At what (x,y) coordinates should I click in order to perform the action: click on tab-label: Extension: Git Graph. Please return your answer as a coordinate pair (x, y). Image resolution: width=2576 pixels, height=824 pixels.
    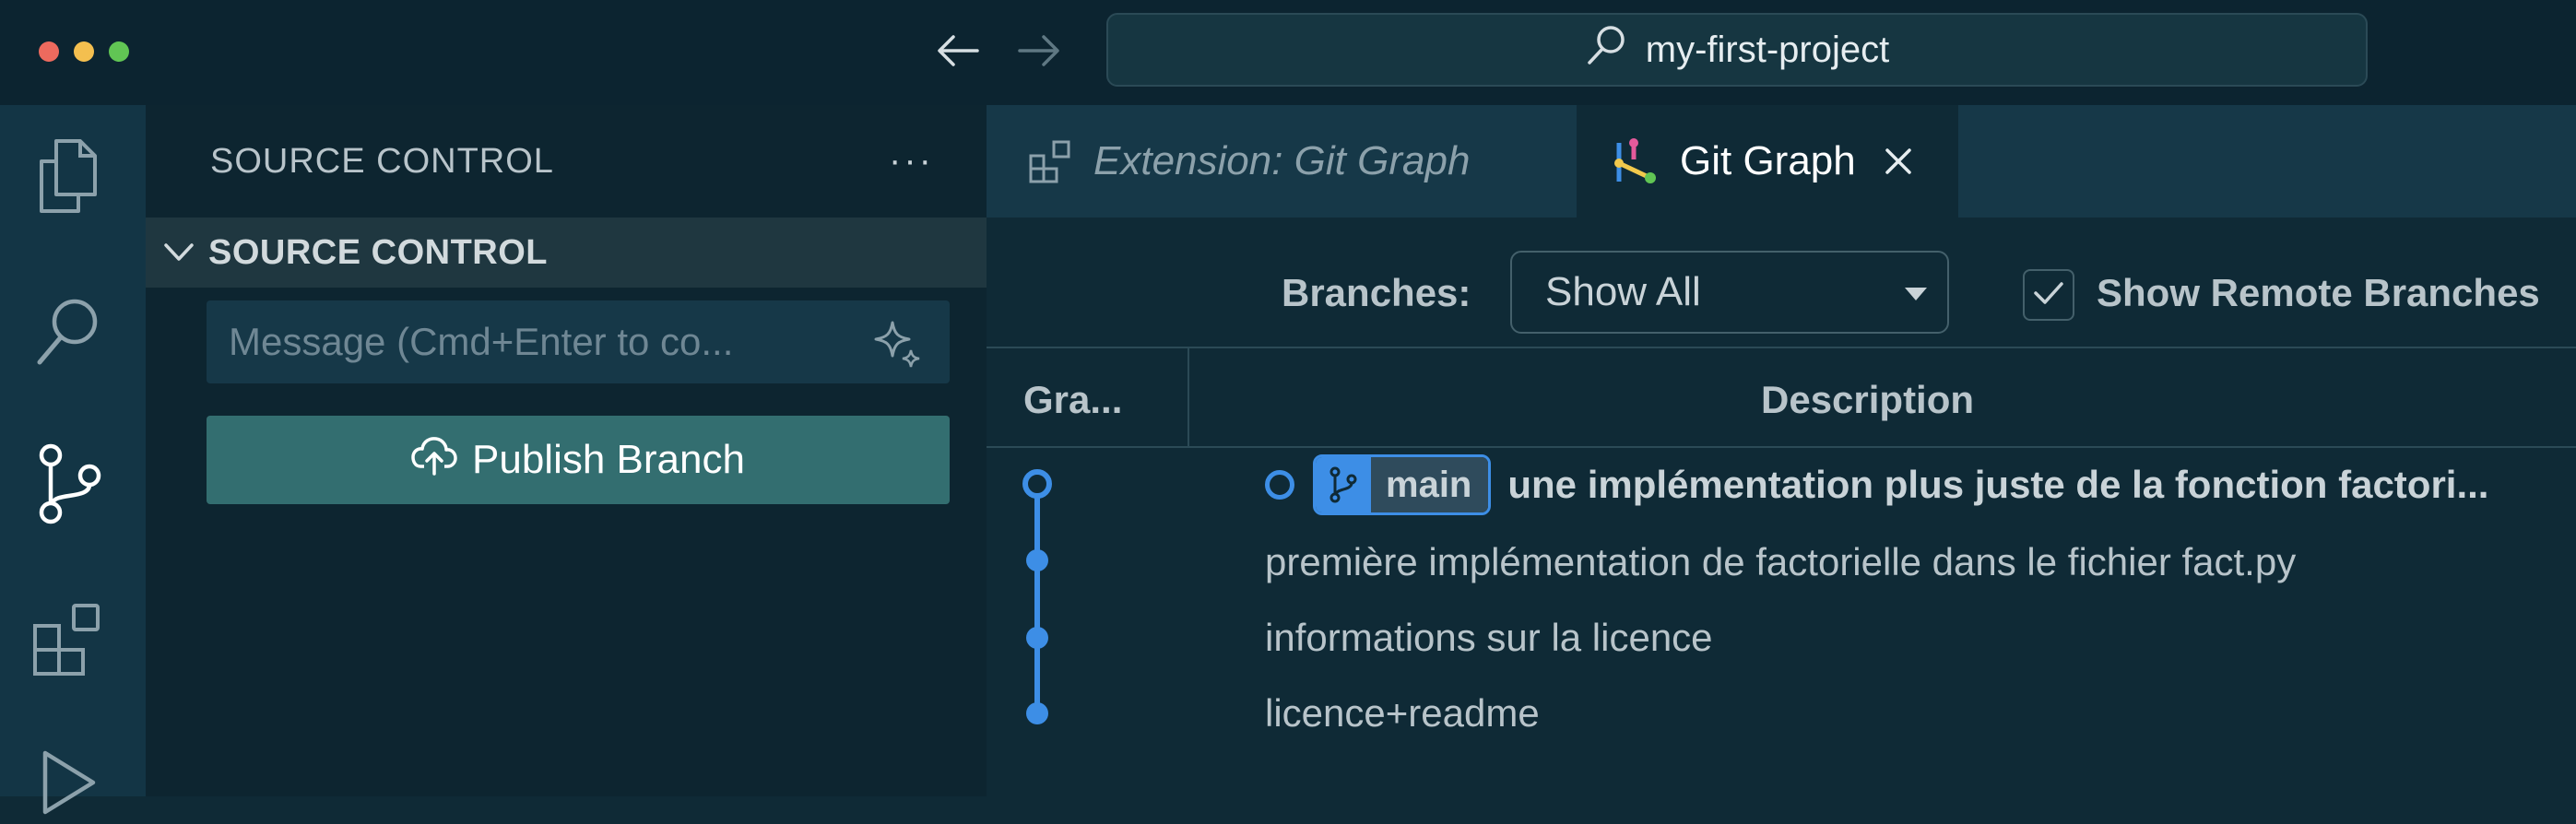
    Looking at the image, I should click on (1282, 161).